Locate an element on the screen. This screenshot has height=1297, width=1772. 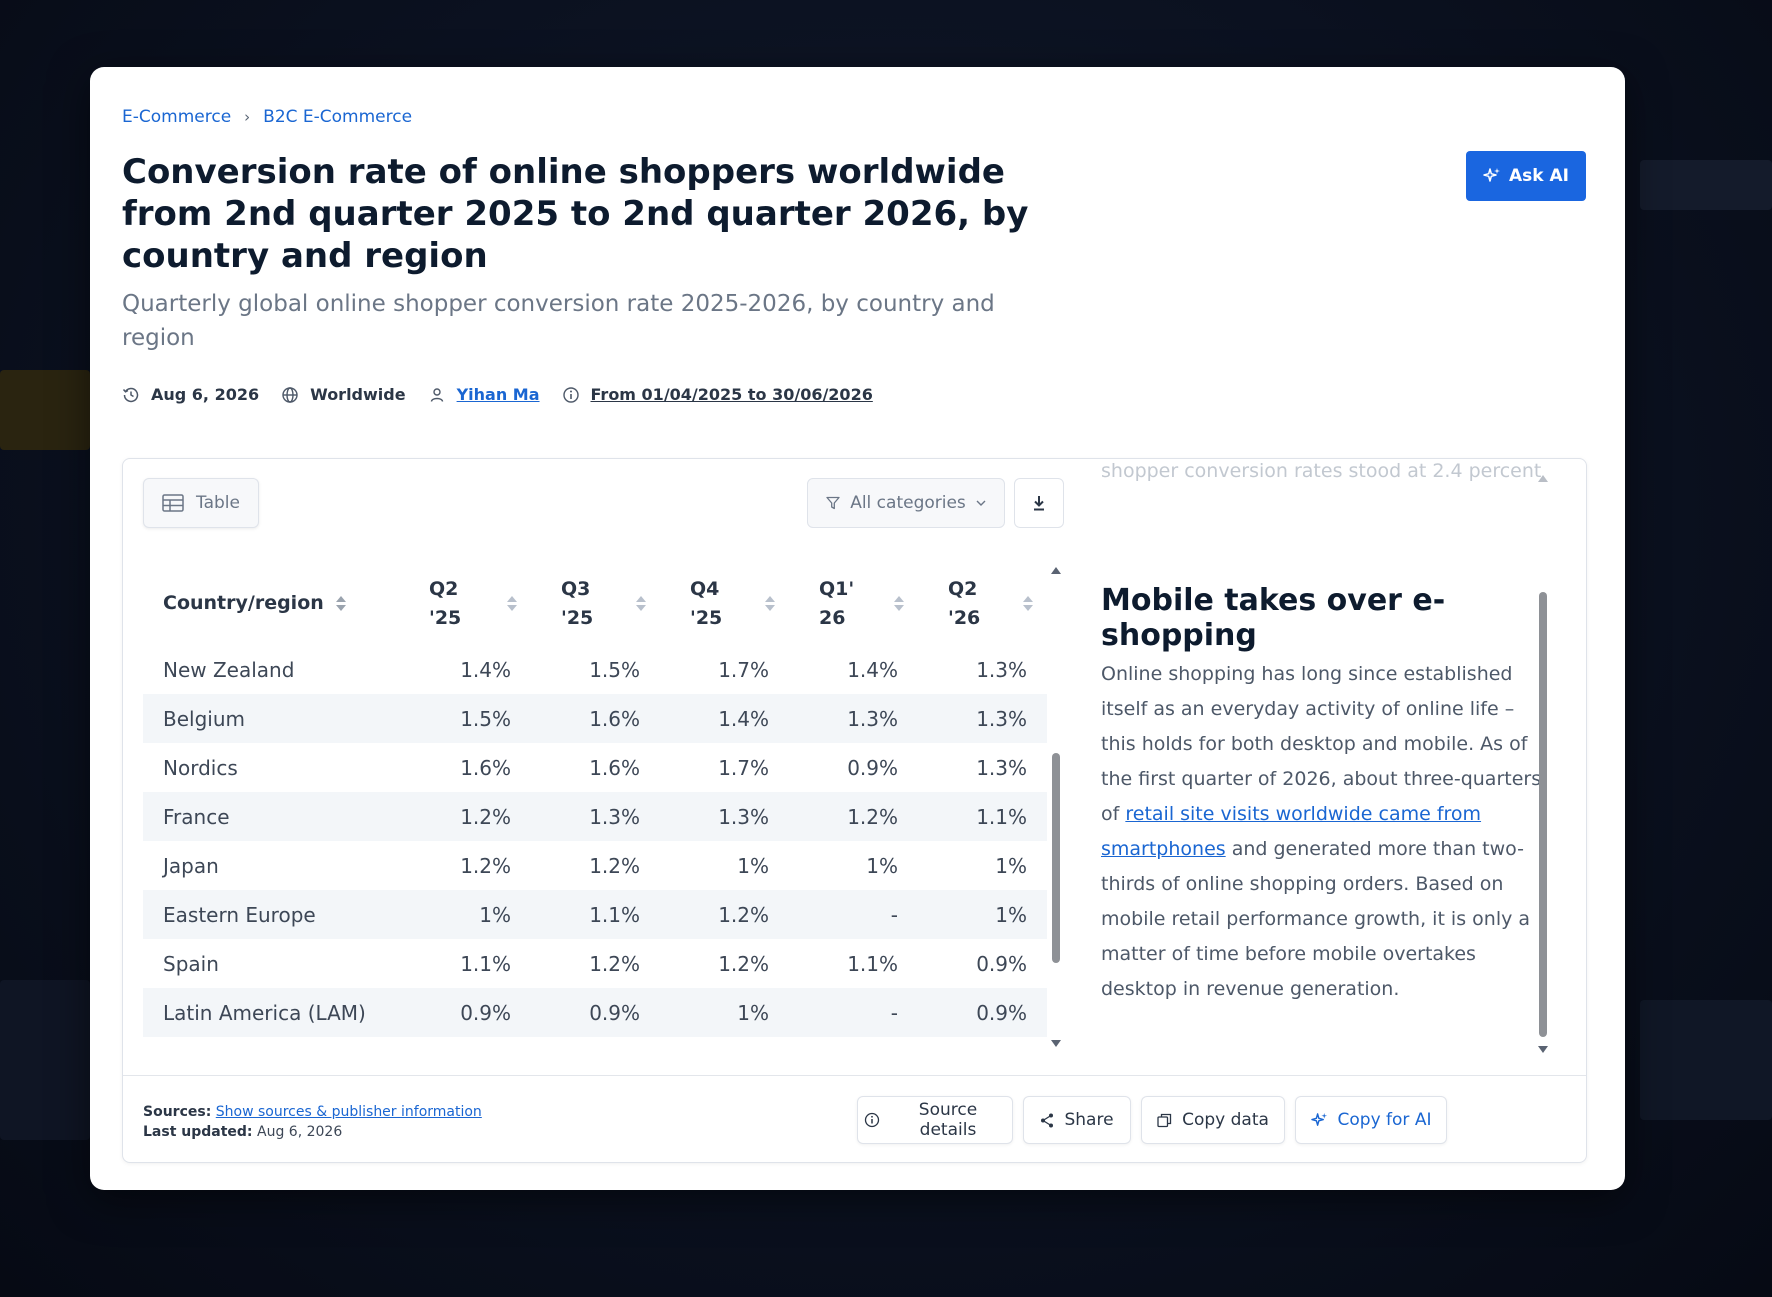
show-sources-link: Show sources & publisher information is located at coordinates (349, 1112).